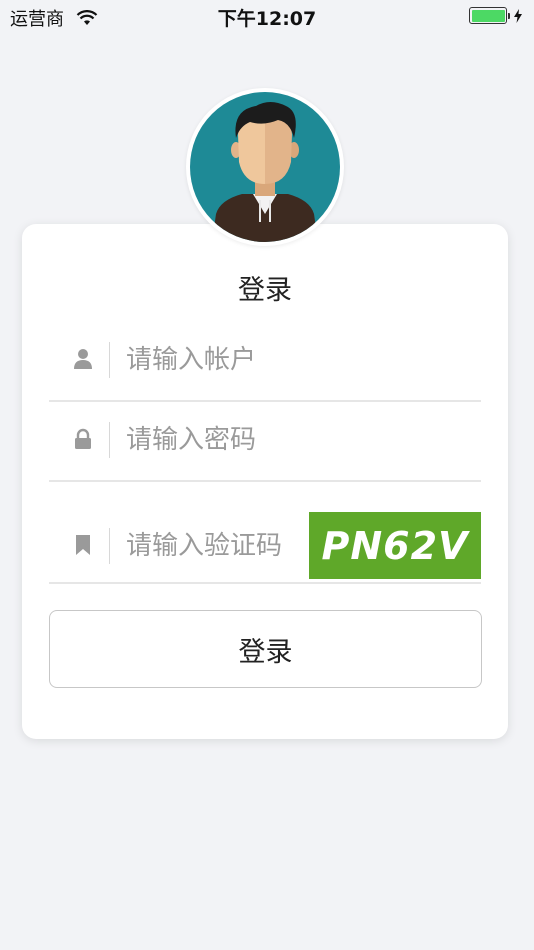 This screenshot has height=950, width=534. I want to click on status-time: 下午12:07, so click(267, 19).